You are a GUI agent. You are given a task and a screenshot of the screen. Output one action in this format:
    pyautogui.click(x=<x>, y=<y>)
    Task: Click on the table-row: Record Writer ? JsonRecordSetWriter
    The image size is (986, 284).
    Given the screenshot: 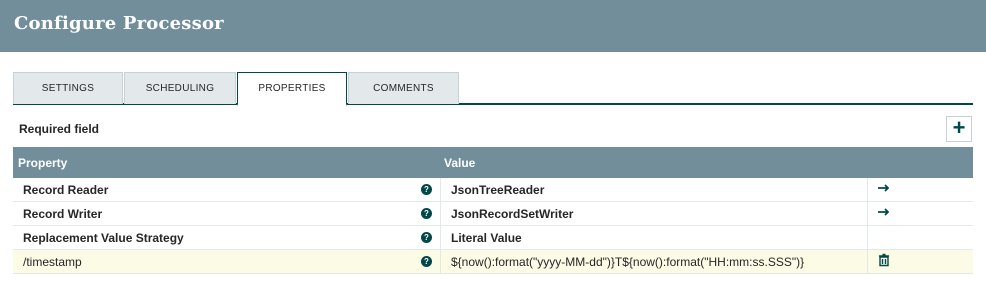 What is the action you would take?
    pyautogui.click(x=493, y=214)
    